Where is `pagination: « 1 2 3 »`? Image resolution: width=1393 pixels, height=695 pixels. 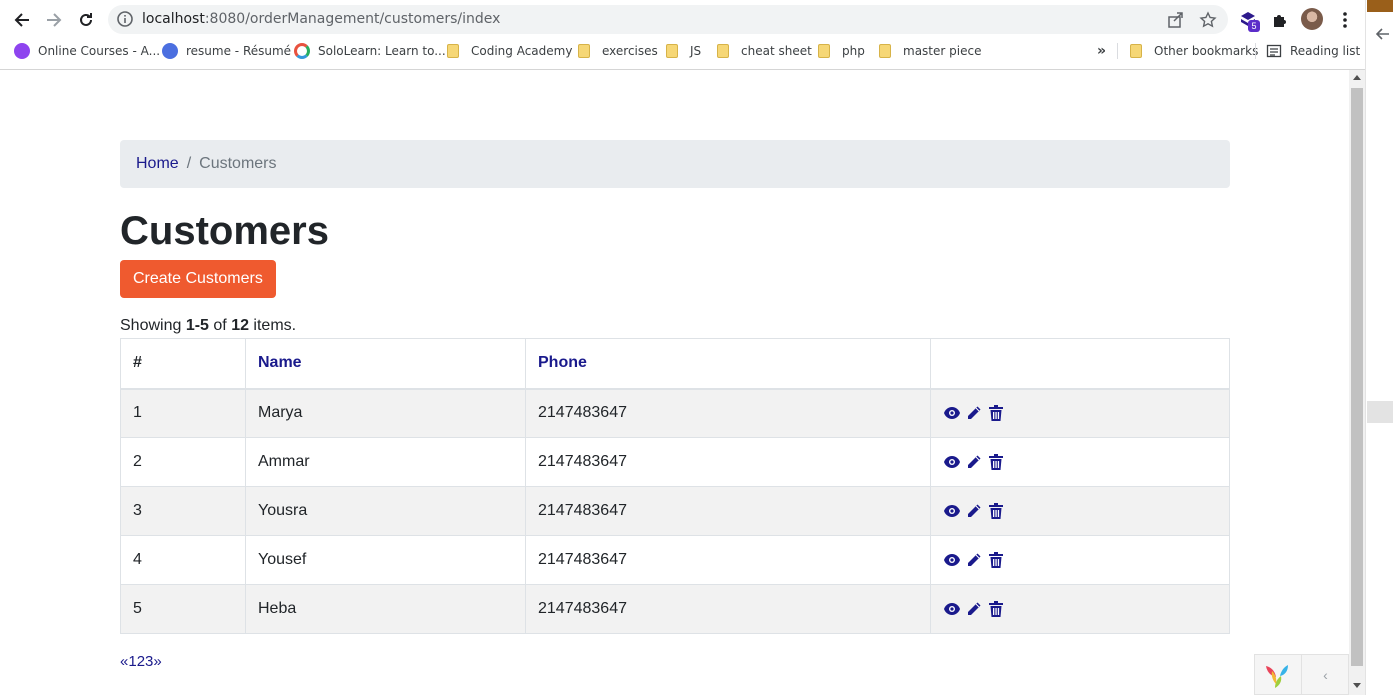 pagination: « 1 2 3 » is located at coordinates (141, 661).